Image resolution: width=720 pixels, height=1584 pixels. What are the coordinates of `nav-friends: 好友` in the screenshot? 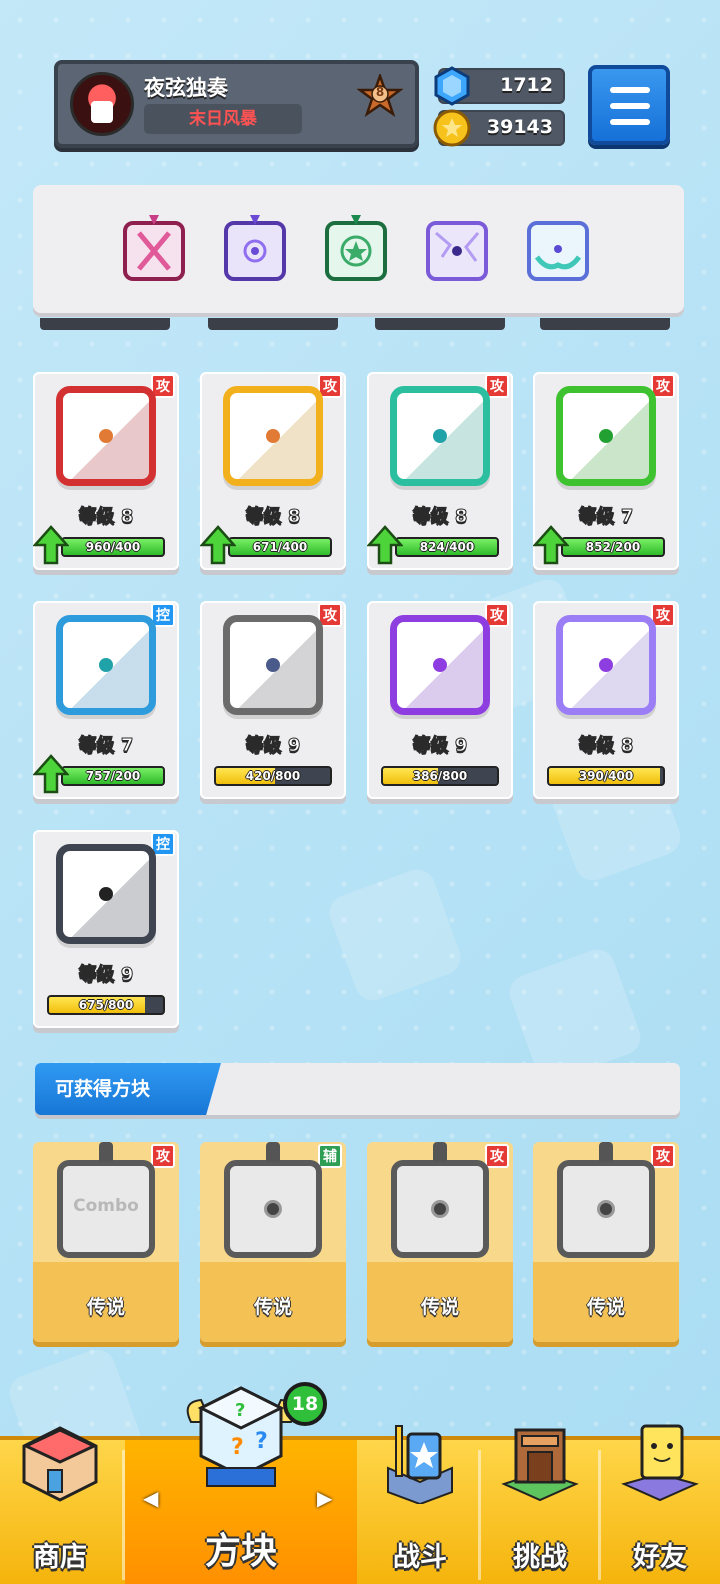 It's located at (660, 1504).